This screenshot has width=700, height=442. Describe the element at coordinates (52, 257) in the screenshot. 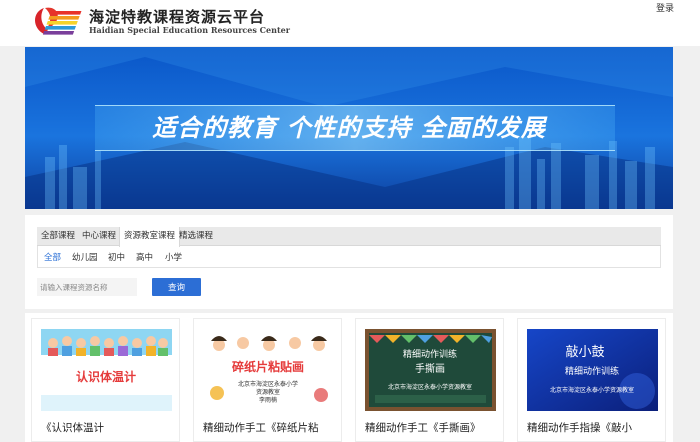

I see `level-all: 全部` at that location.